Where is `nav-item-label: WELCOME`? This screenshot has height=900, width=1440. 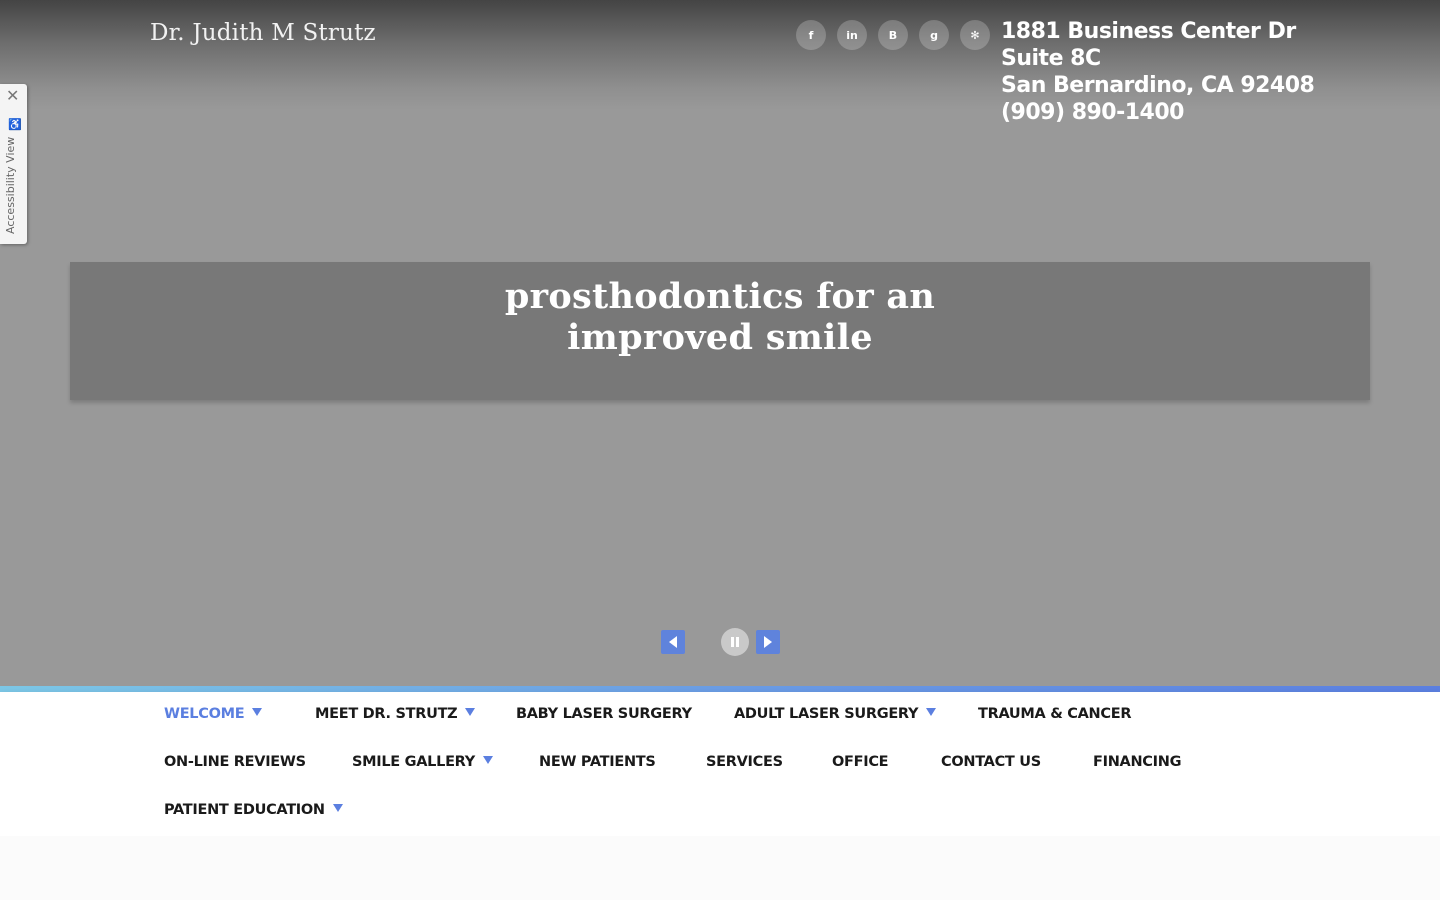 nav-item-label: WELCOME is located at coordinates (204, 714).